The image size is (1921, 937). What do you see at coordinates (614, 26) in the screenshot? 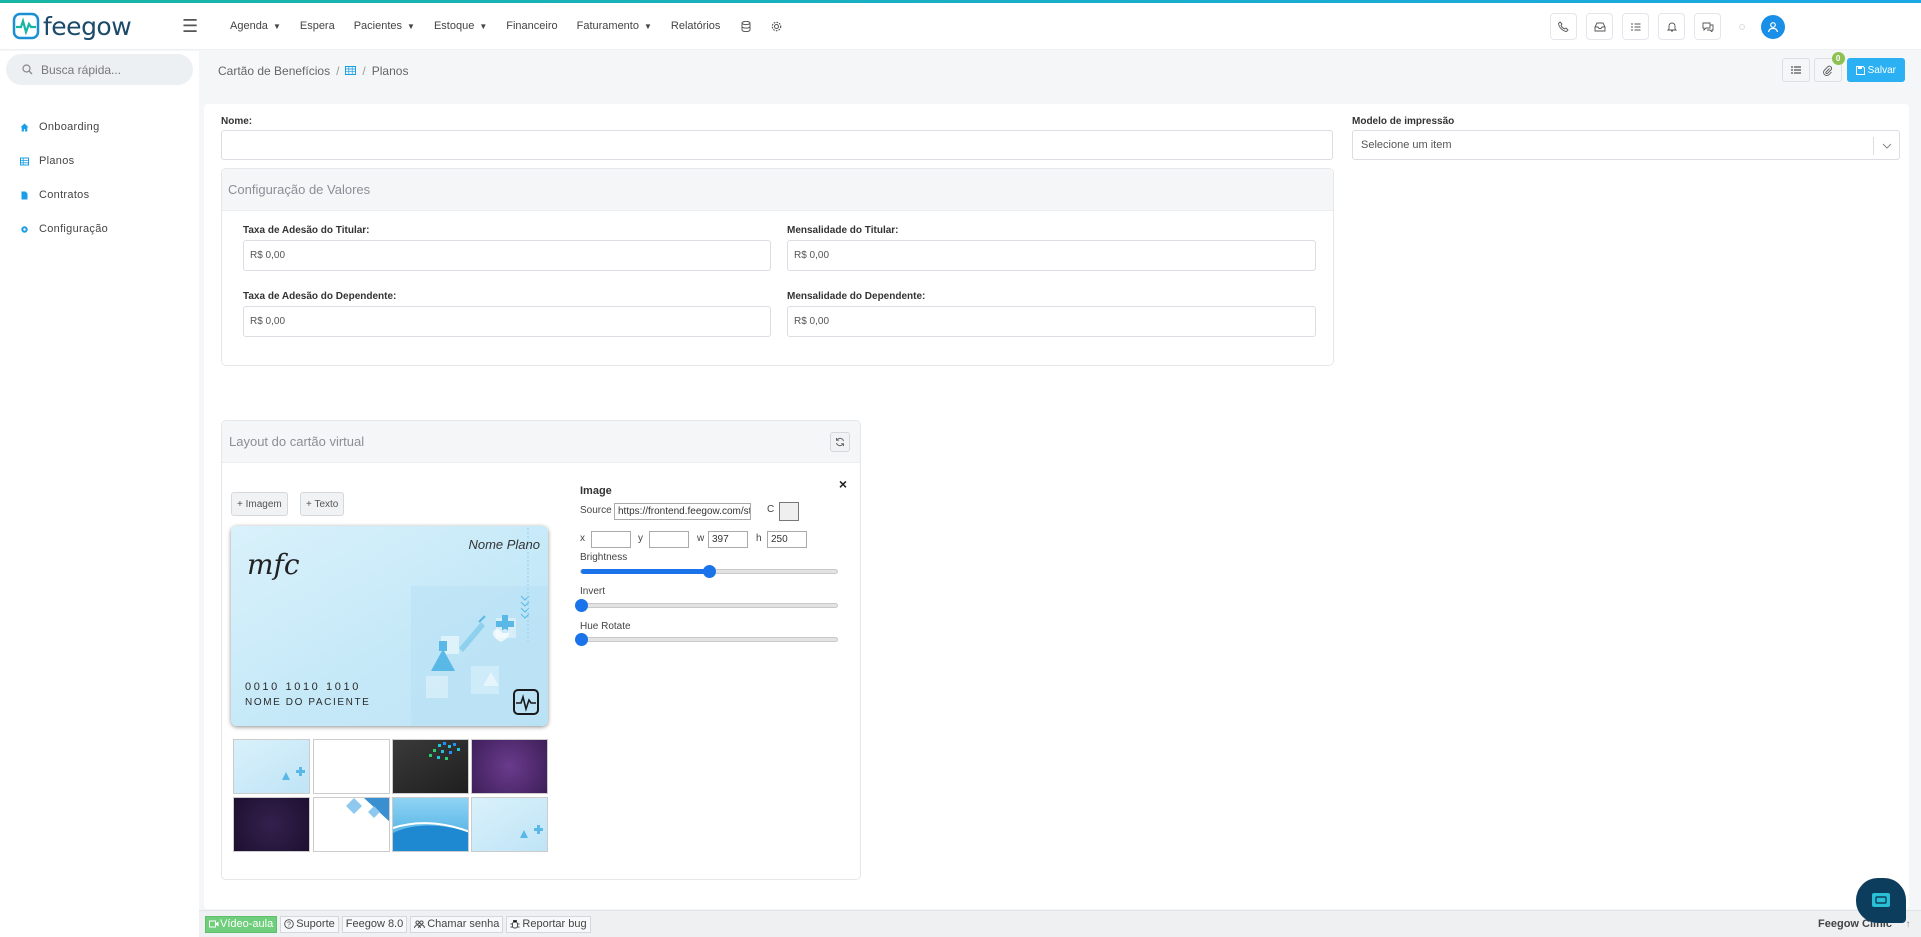
I see `menu-faturamento: Faturamento ▼` at bounding box center [614, 26].